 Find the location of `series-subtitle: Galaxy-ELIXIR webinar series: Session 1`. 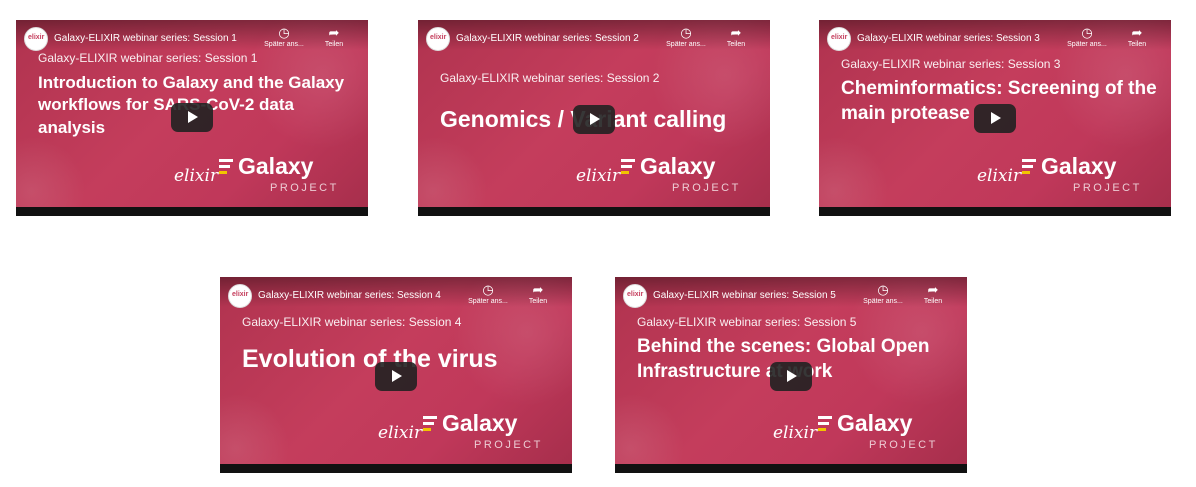

series-subtitle: Galaxy-ELIXIR webinar series: Session 1 is located at coordinates (148, 58).